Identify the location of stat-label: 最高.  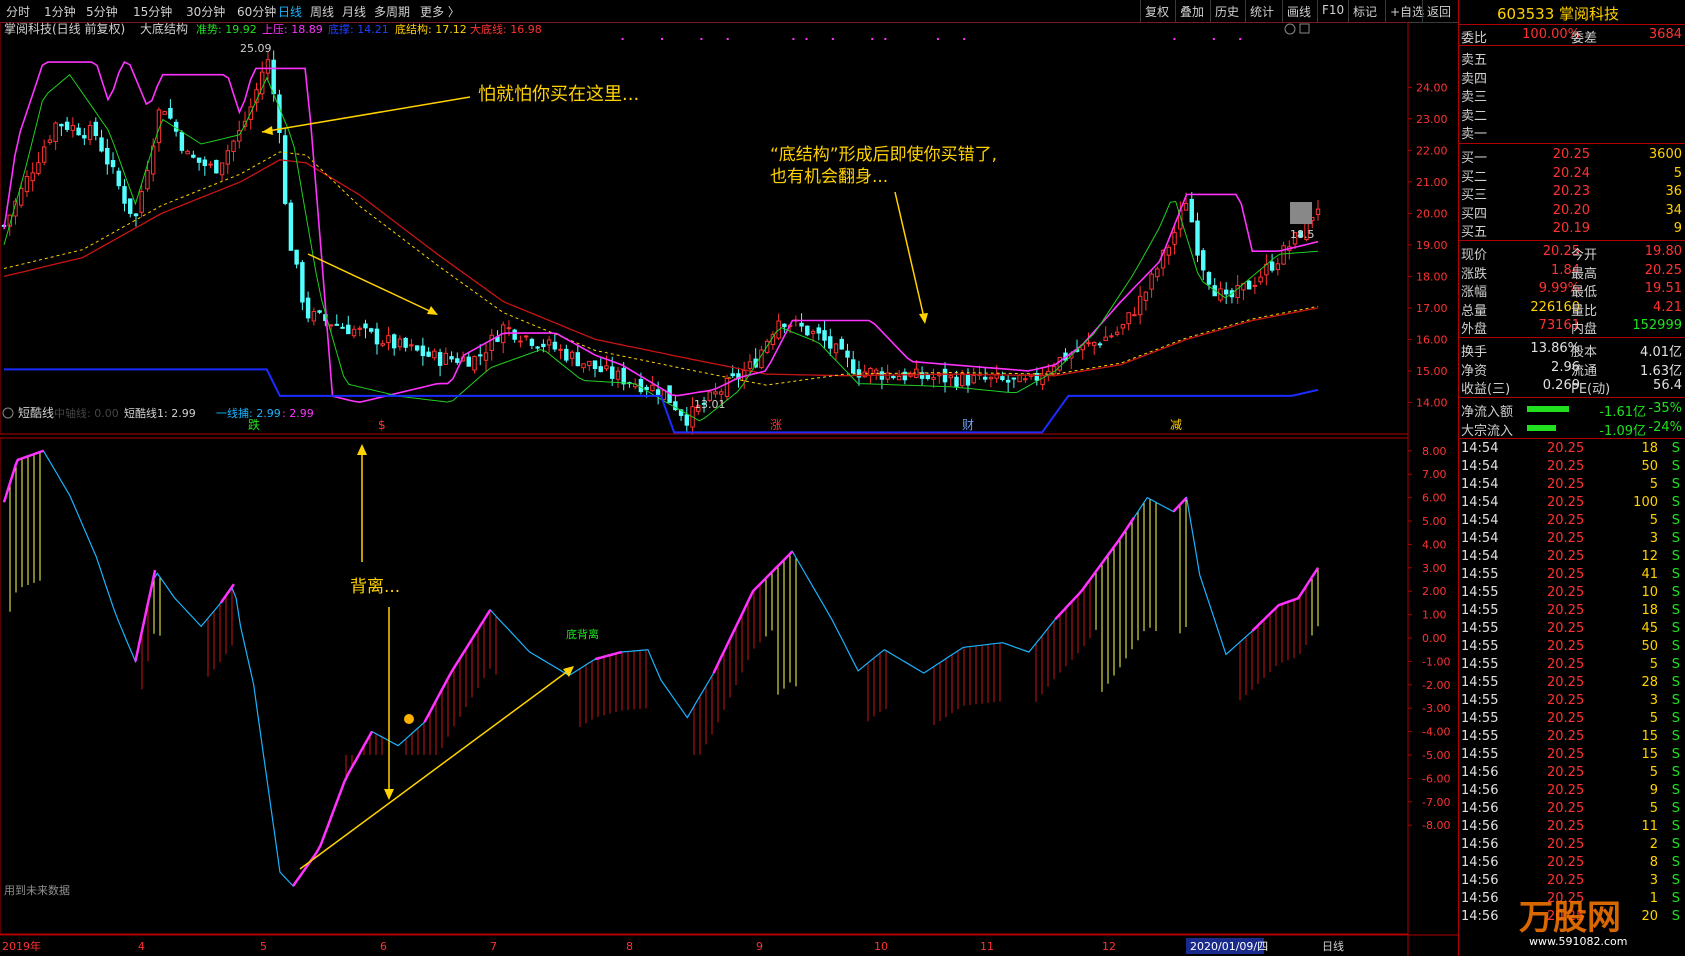
(1584, 274).